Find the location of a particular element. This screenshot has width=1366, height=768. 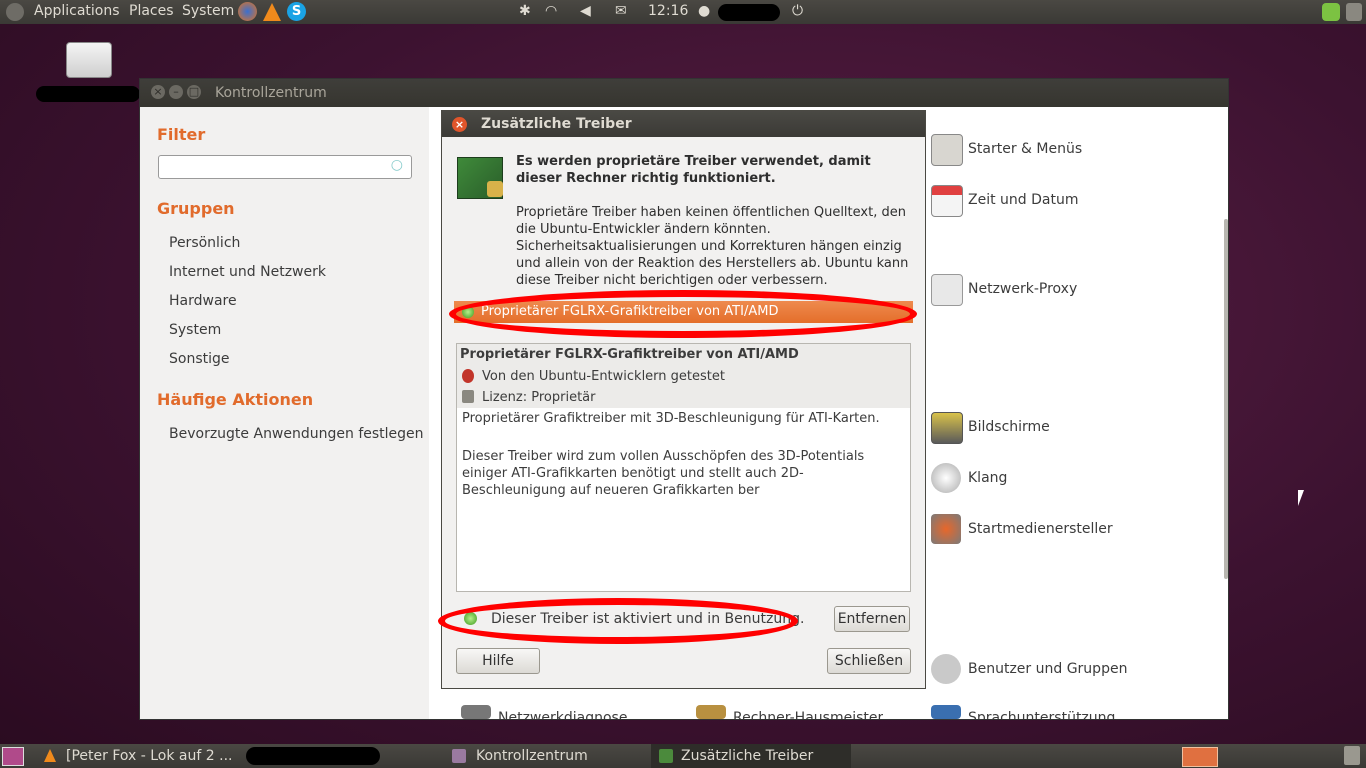

clock: 12:16 is located at coordinates (668, 11).